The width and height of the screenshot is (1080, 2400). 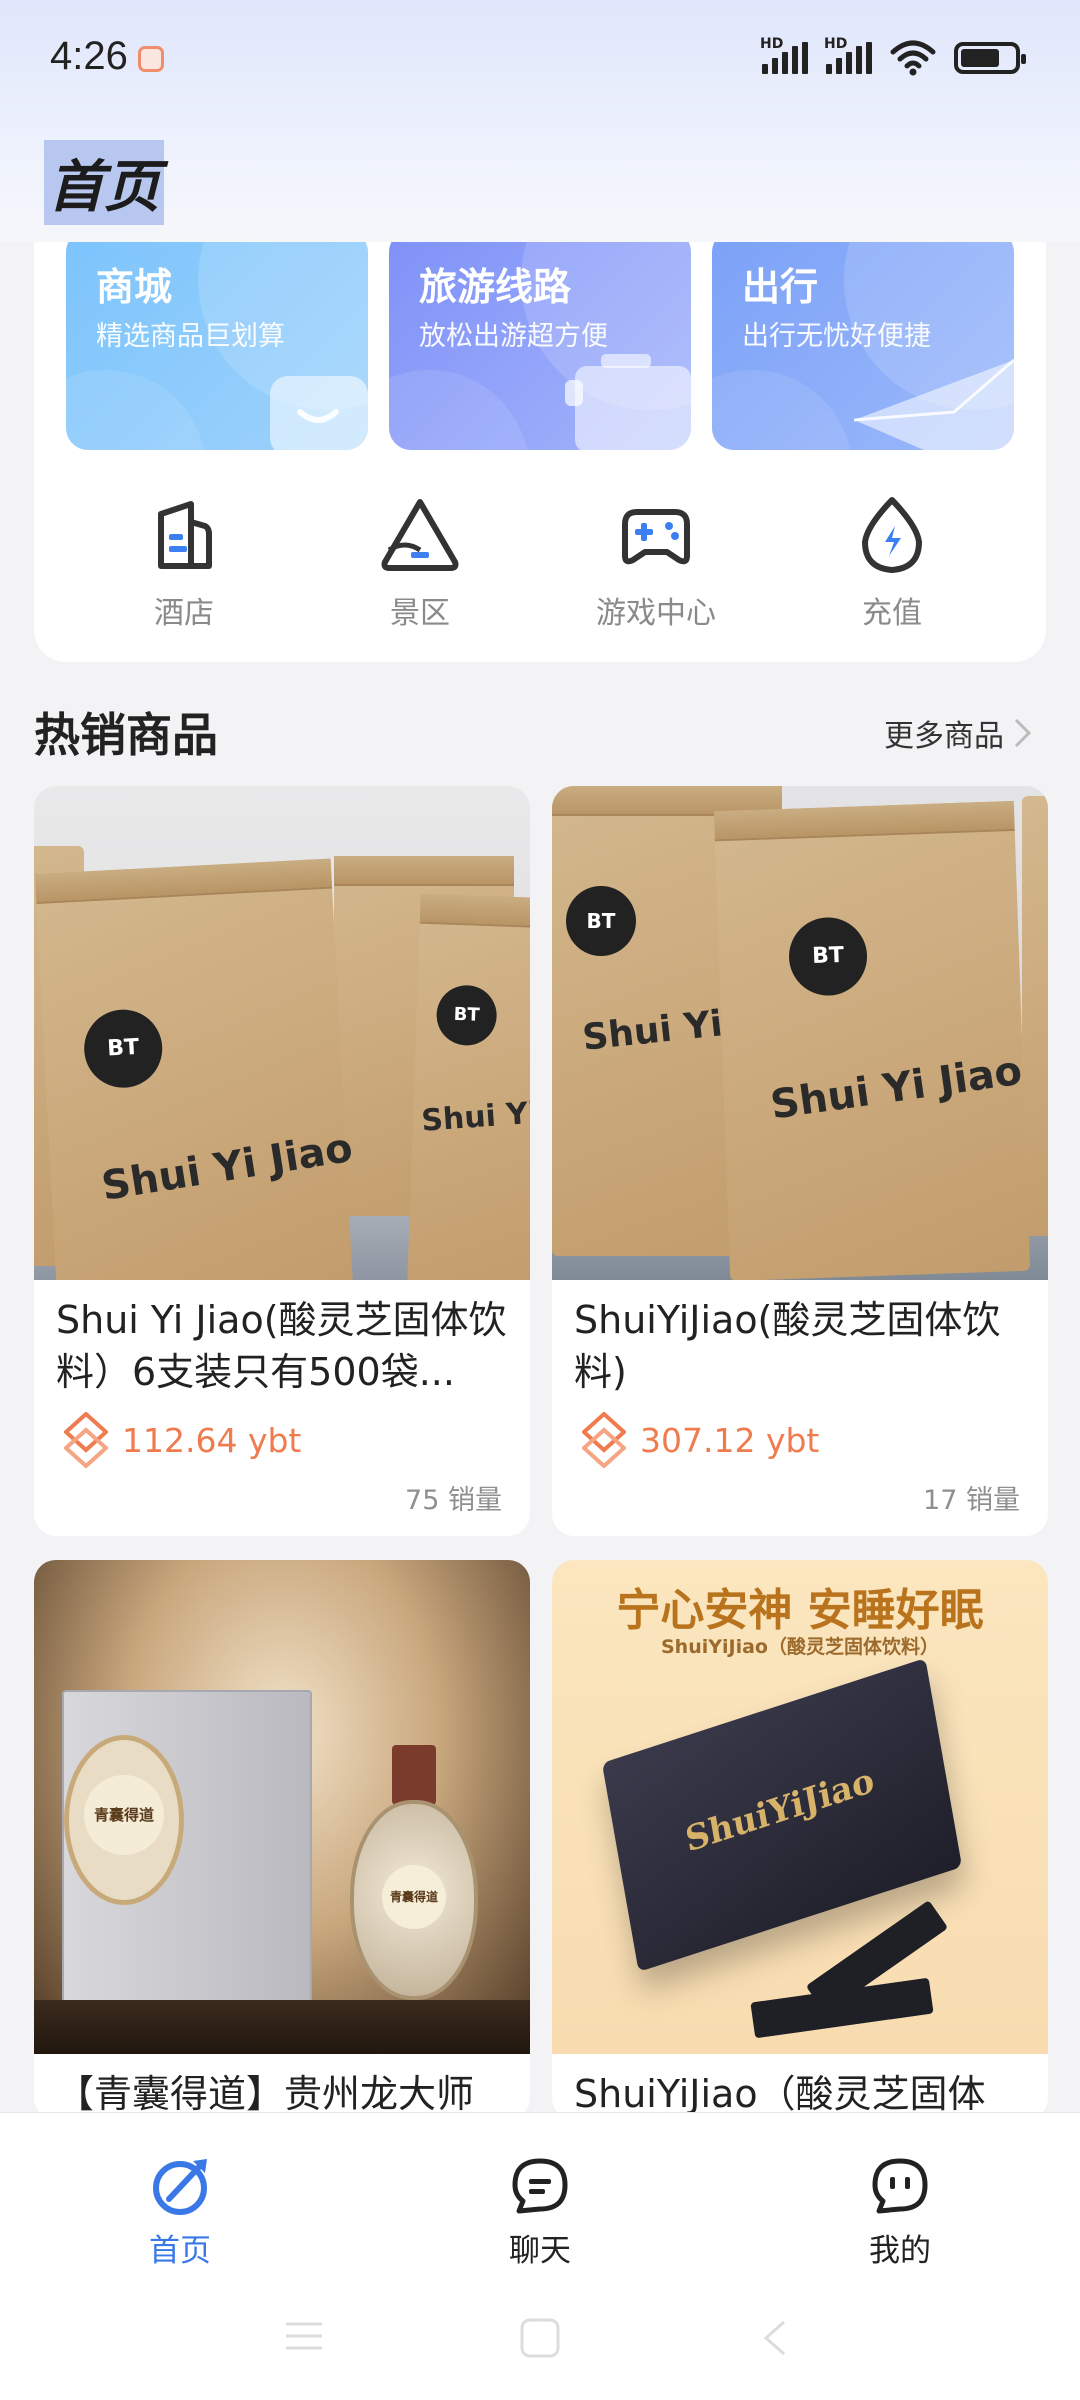 I want to click on promo-travel-routes: 旅游线路 放松出游超方便, so click(x=540, y=340).